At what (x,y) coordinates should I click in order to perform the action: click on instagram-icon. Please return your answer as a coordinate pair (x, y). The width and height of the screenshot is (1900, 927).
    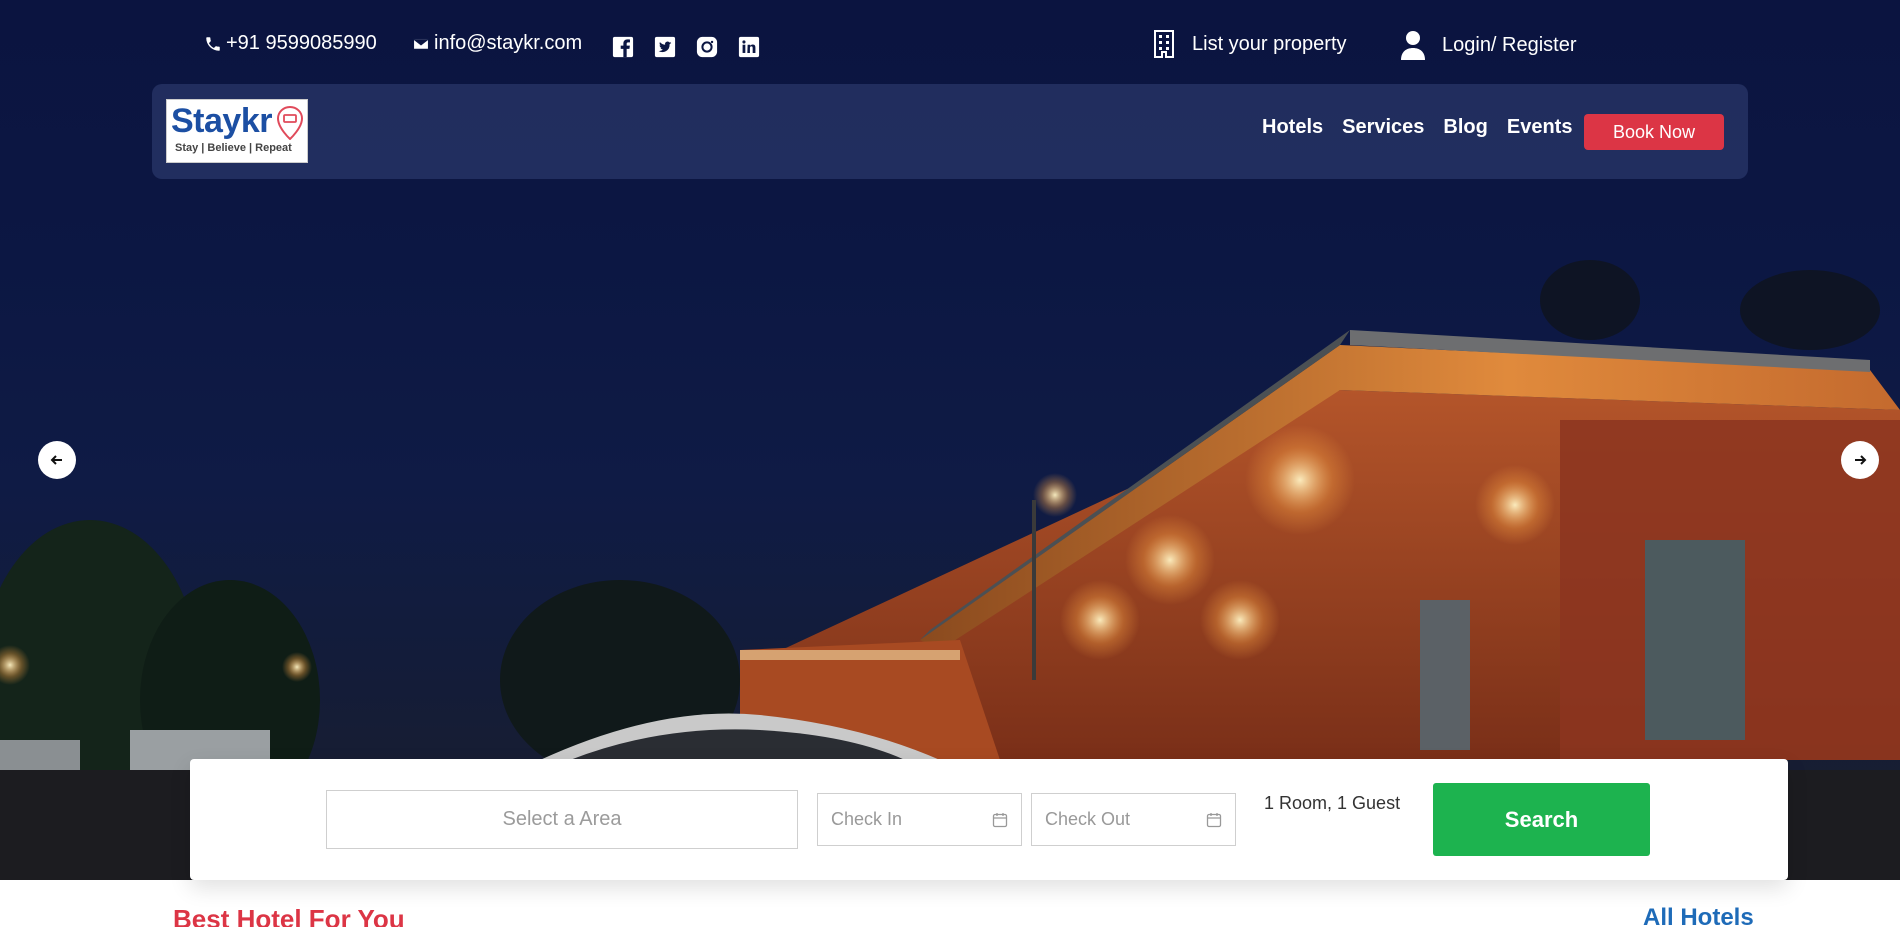
    Looking at the image, I should click on (707, 47).